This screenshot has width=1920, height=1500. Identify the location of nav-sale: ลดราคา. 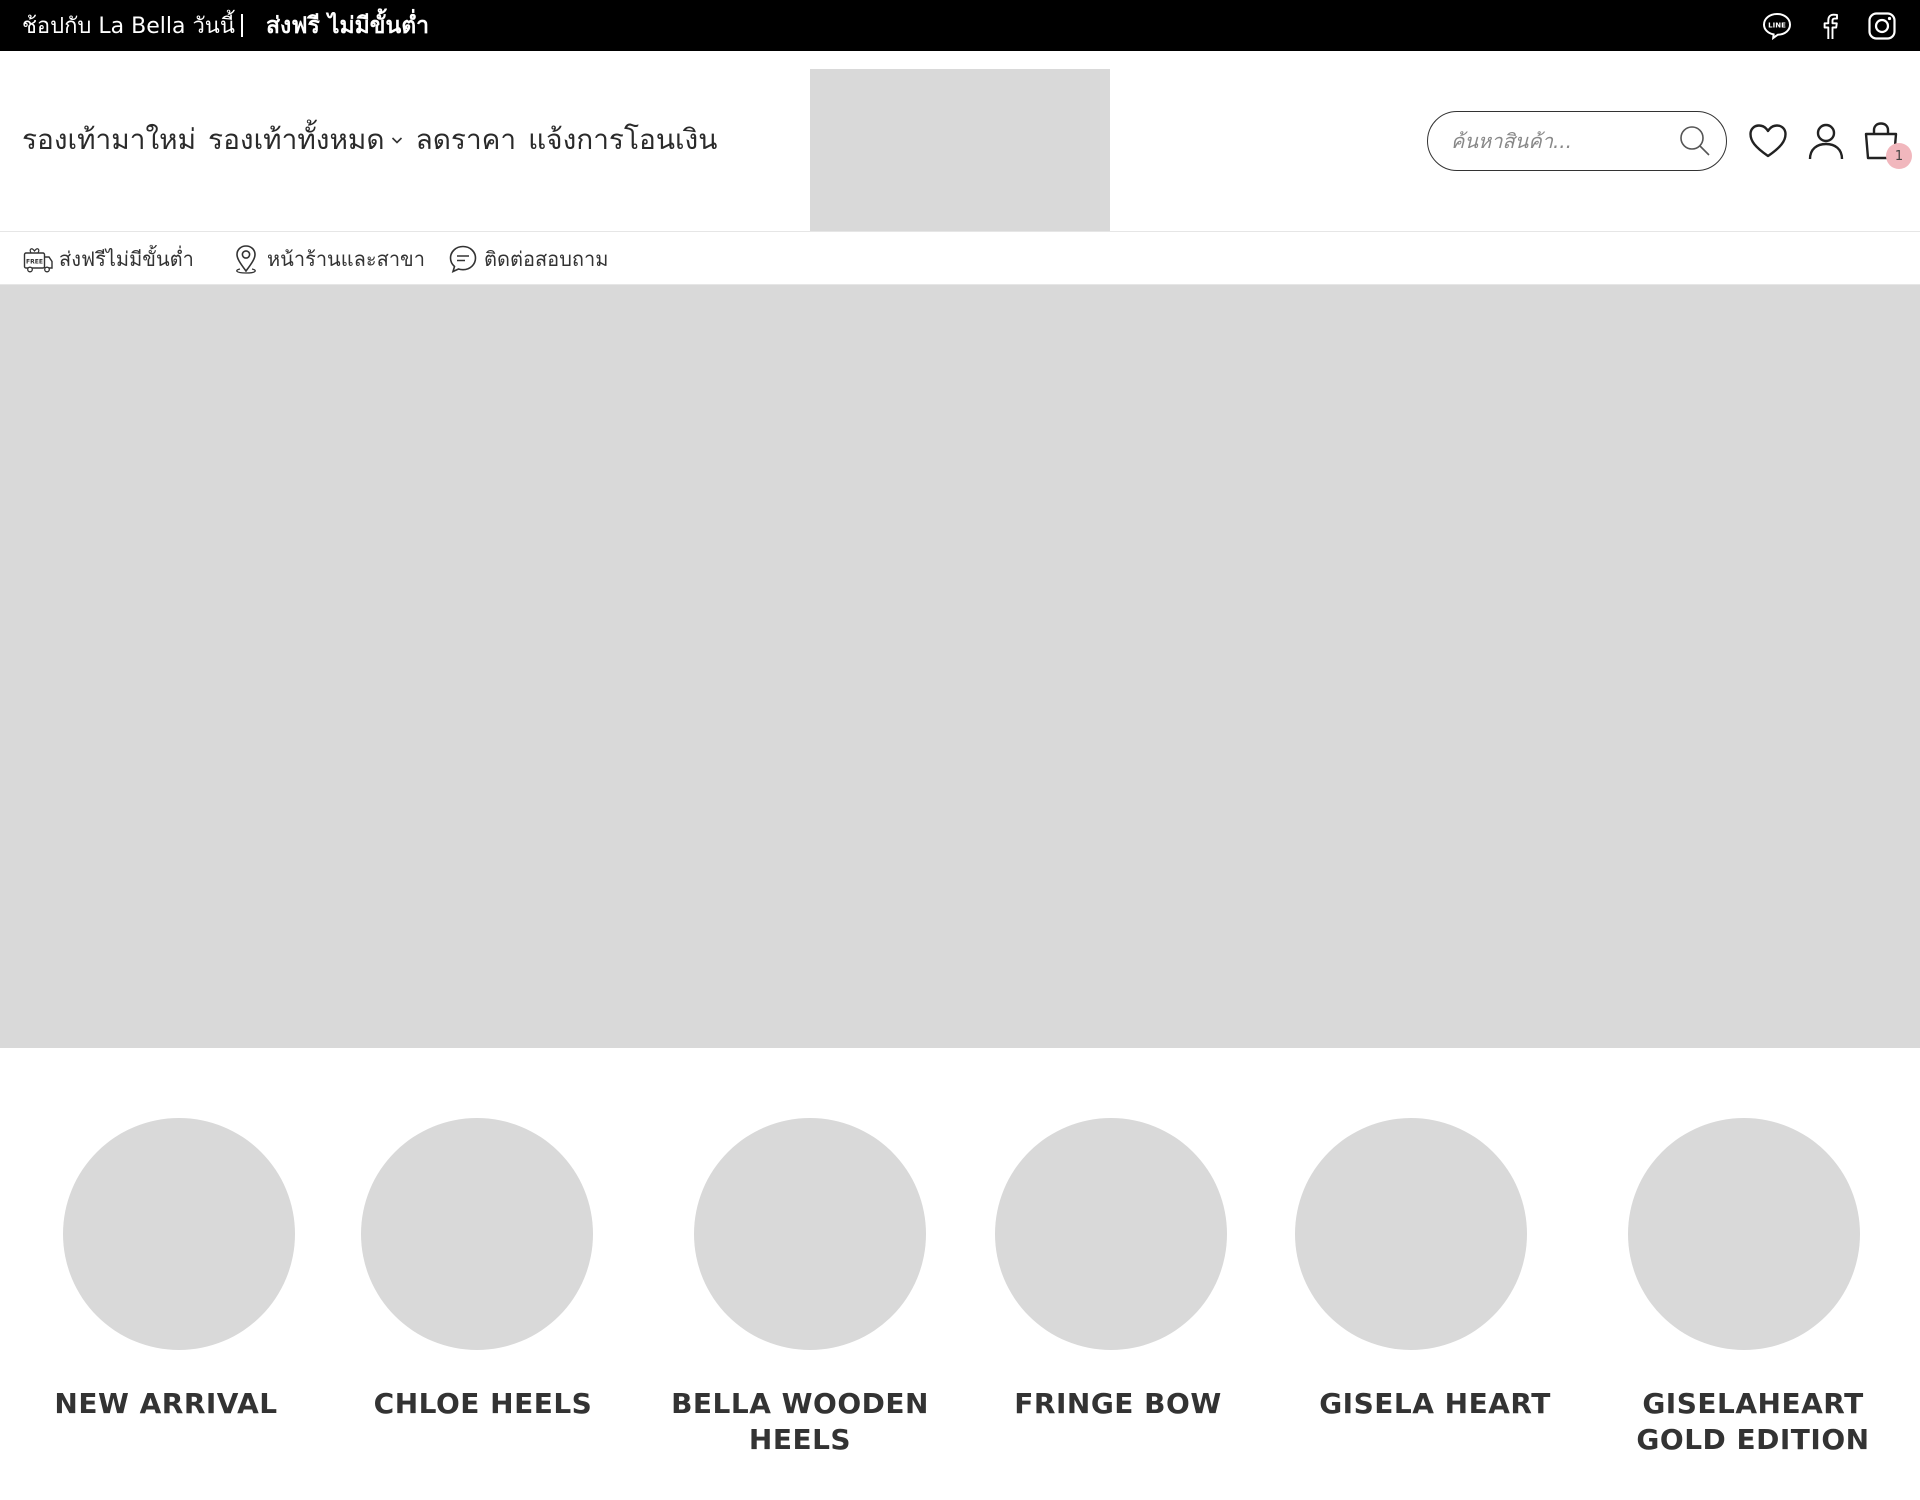
(466, 140).